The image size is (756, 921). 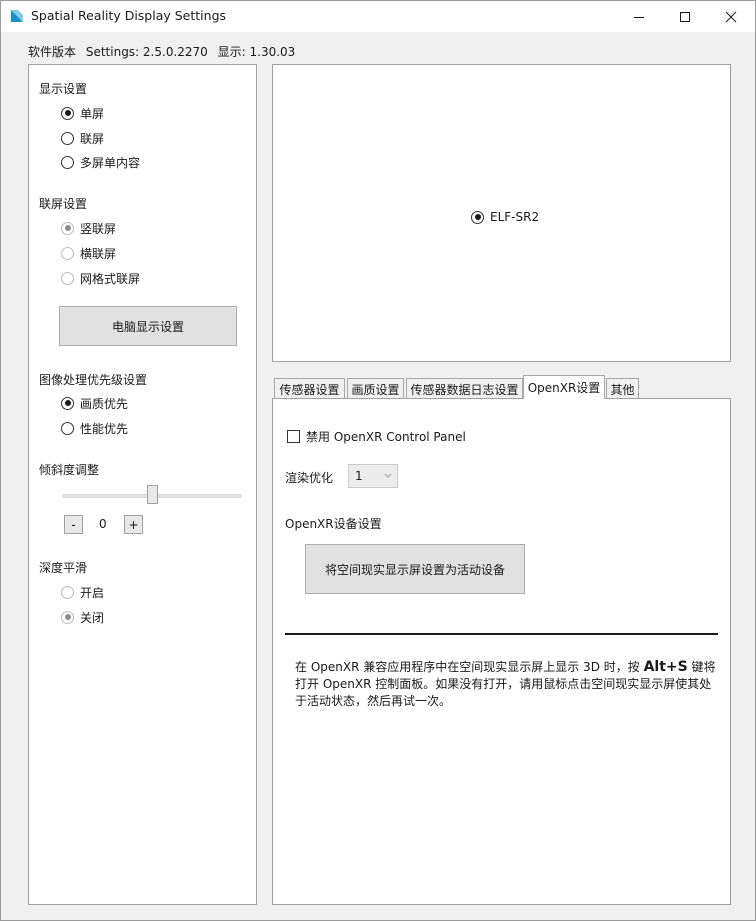 I want to click on radio-grid-tiled: 网格式联屏, so click(x=100, y=278).